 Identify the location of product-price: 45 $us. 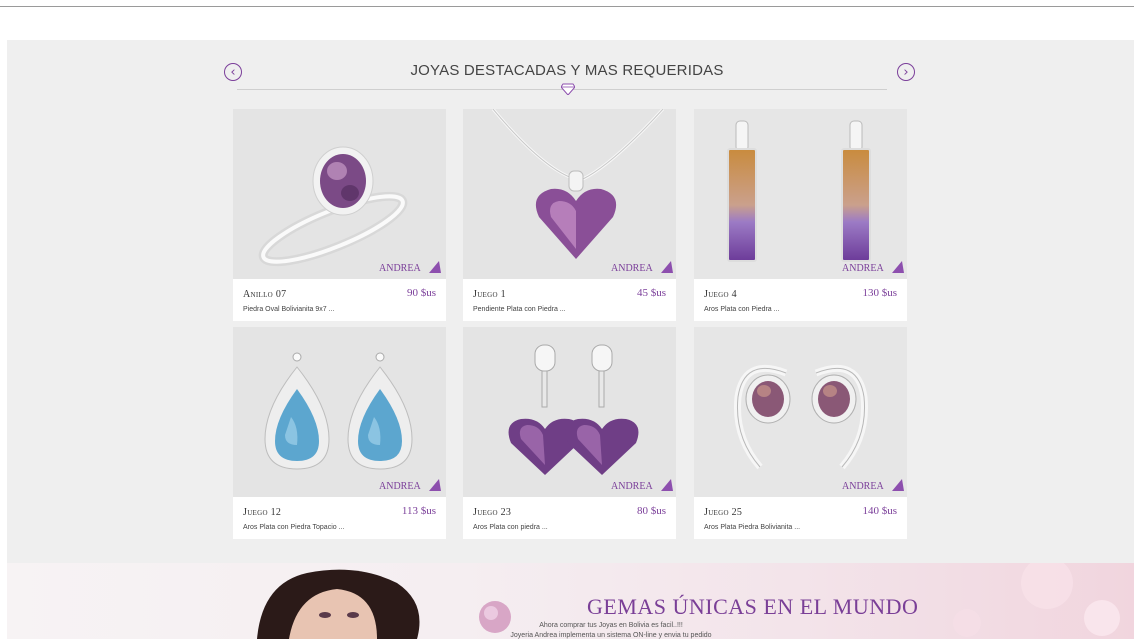
(651, 293).